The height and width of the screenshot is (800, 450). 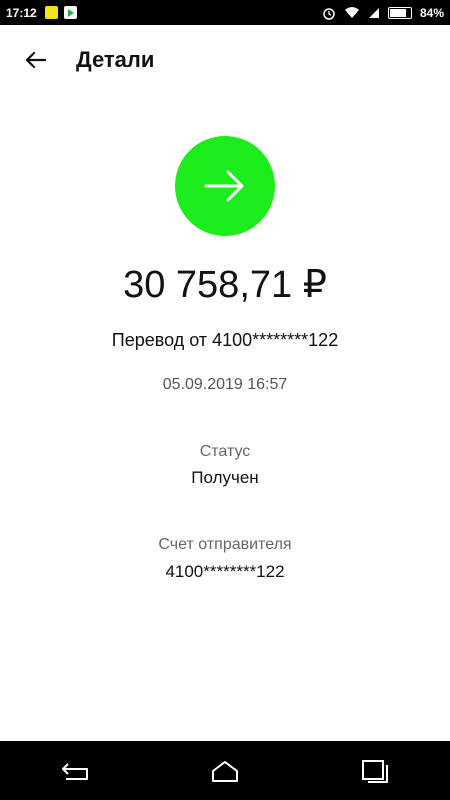 I want to click on sender-account-label: Счет отправителя, so click(x=225, y=544).